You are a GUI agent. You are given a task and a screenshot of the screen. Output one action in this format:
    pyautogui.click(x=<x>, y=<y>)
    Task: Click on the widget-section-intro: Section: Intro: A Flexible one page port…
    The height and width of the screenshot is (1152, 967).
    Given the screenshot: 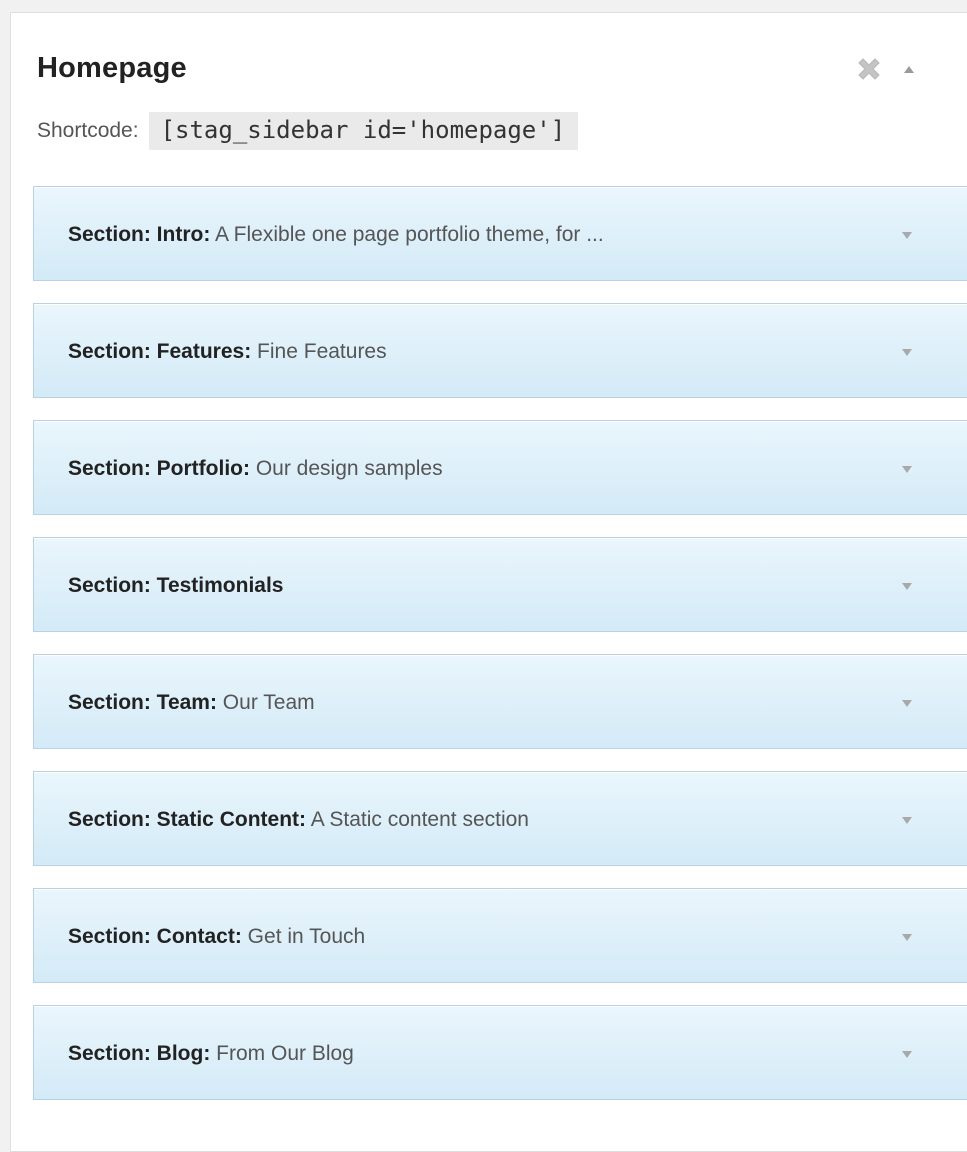 What is the action you would take?
    pyautogui.click(x=500, y=233)
    